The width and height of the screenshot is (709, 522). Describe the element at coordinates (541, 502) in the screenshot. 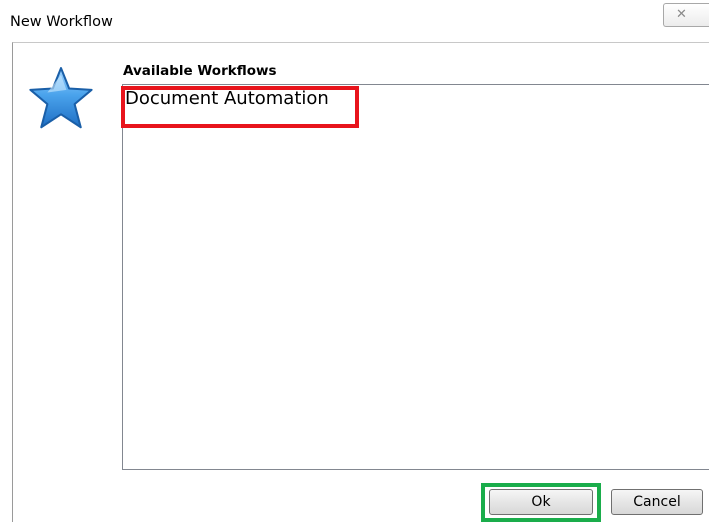

I see `green-highlight-box` at that location.